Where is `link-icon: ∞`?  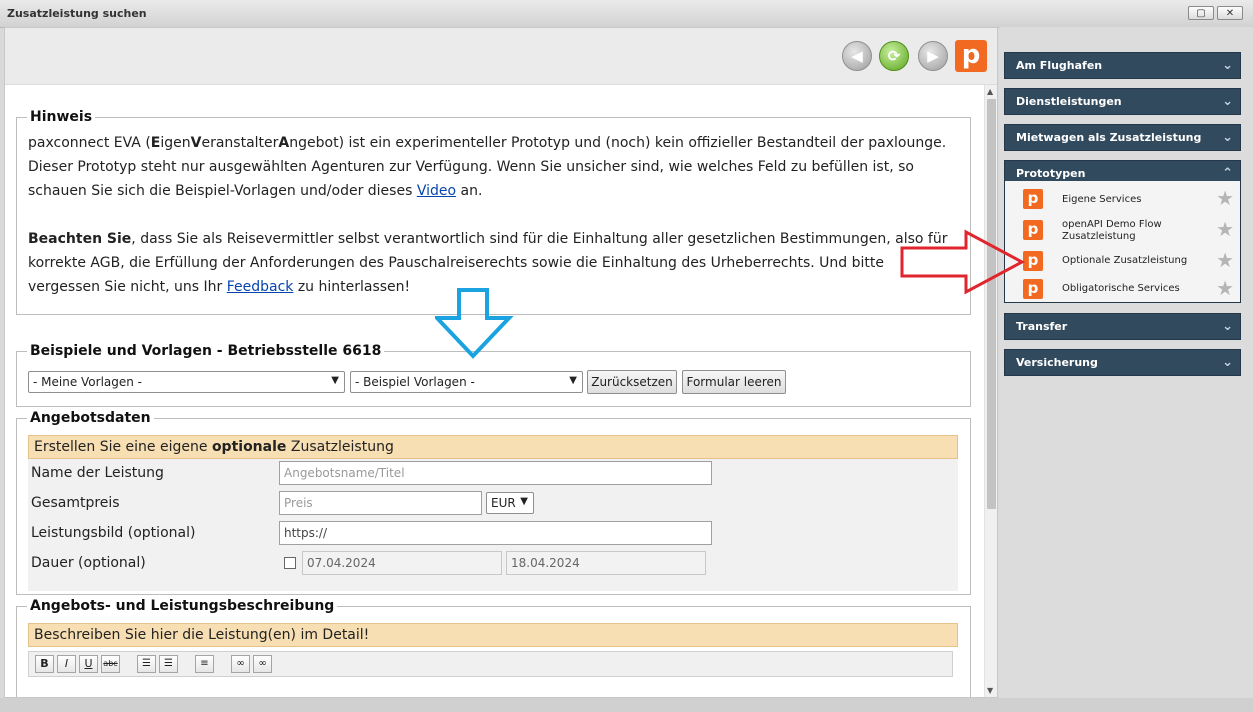
link-icon: ∞ is located at coordinates (240, 663).